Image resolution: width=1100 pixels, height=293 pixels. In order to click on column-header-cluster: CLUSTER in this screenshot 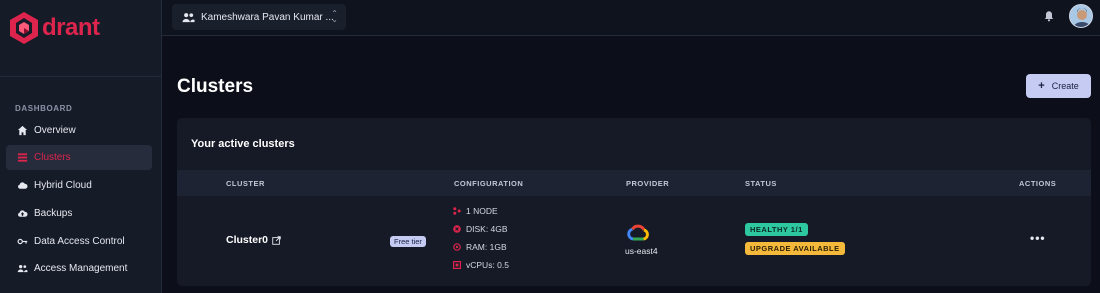, I will do `click(245, 183)`.